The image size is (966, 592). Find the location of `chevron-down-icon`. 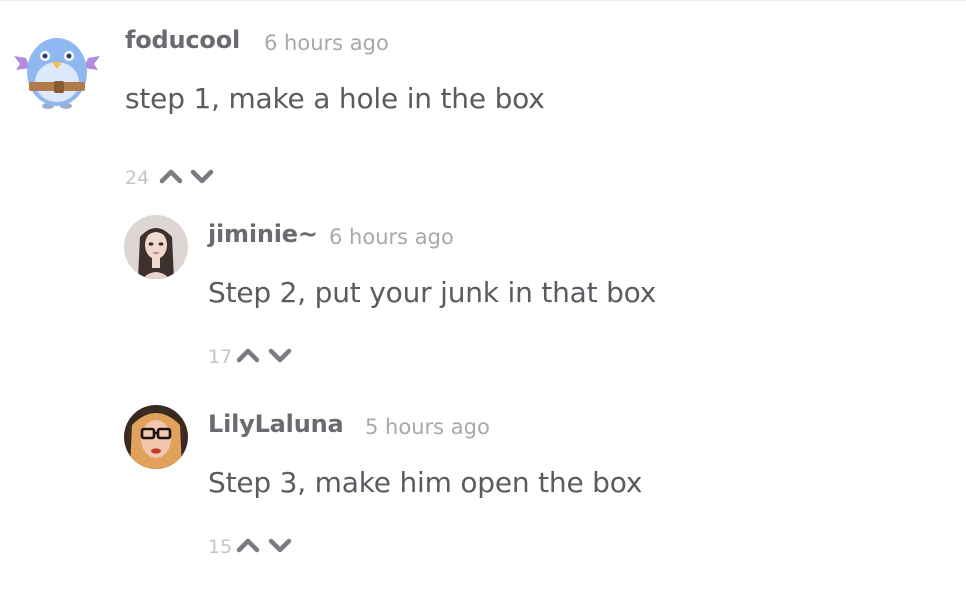

chevron-down-icon is located at coordinates (280, 545).